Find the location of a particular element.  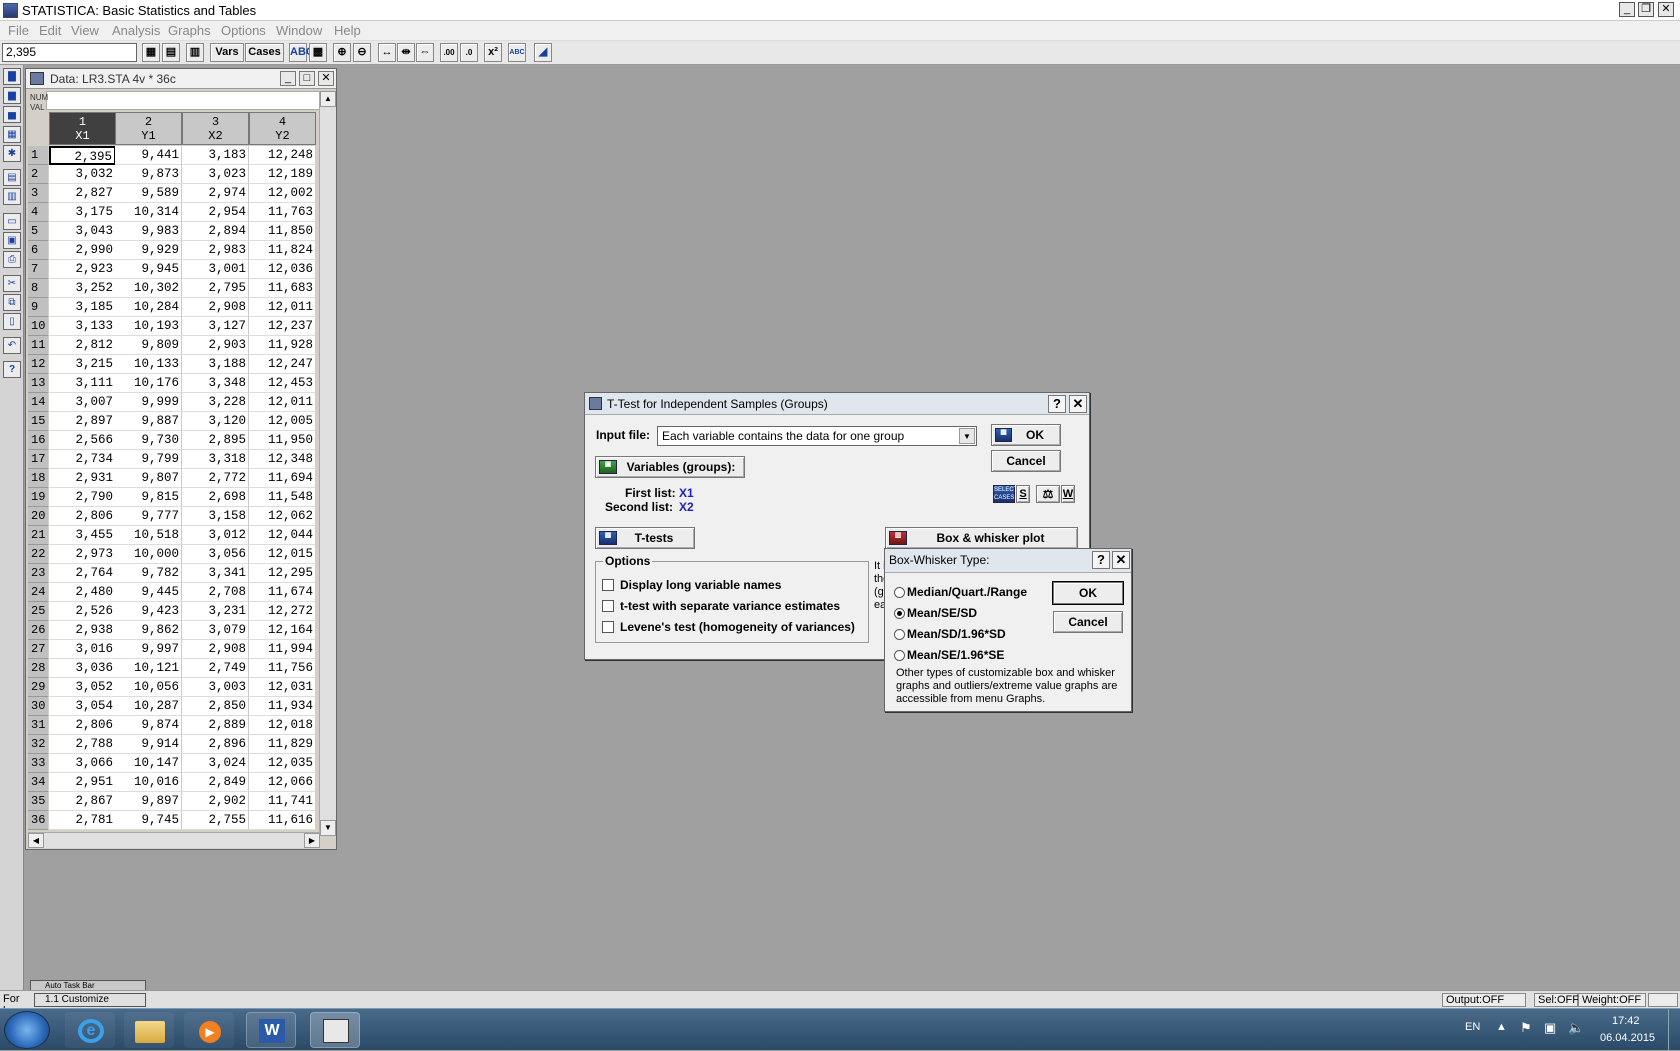

cell-edit-field is located at coordinates (191, 100).